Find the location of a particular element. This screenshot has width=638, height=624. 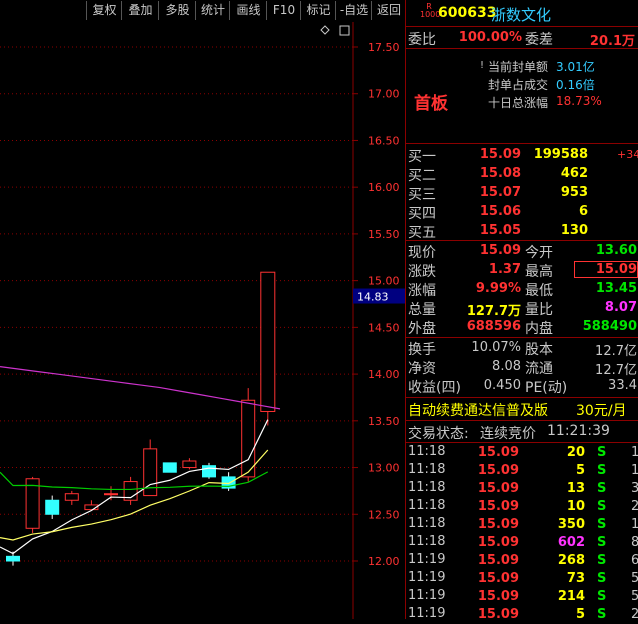

ad-text: 自动续费通达信普及版 is located at coordinates (478, 410).